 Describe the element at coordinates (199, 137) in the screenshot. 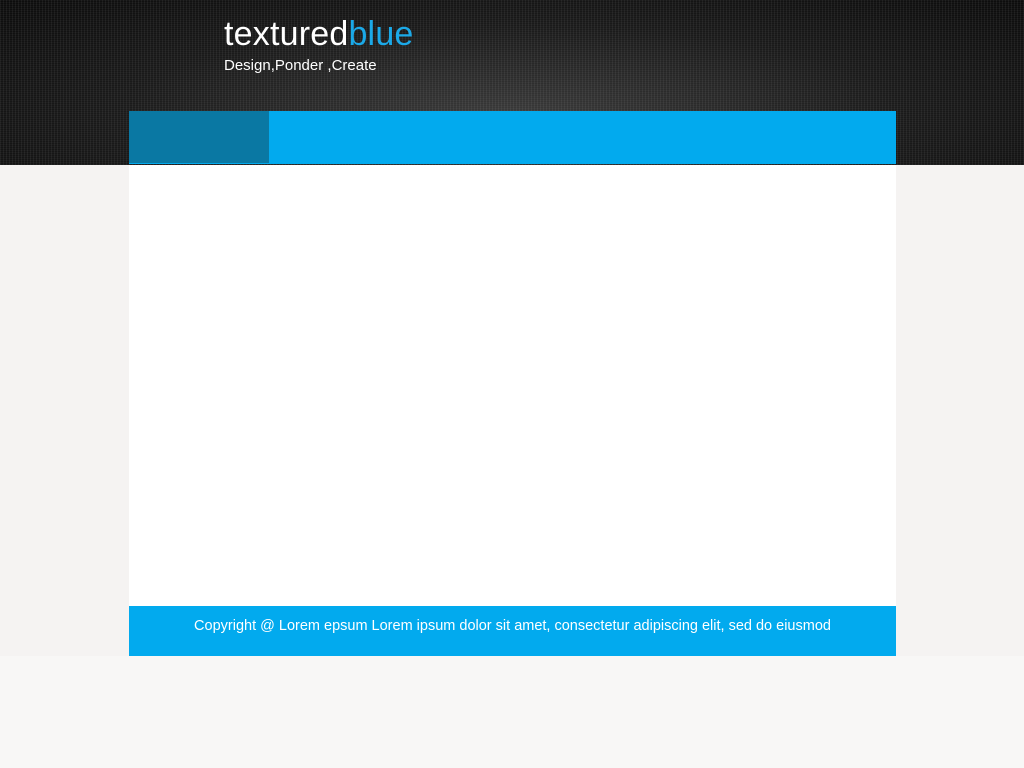

I see `nav-item-active` at that location.